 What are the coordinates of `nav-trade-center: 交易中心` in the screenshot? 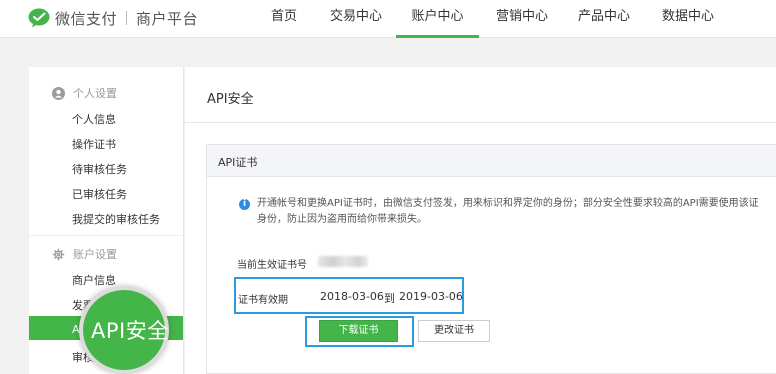 It's located at (356, 19).